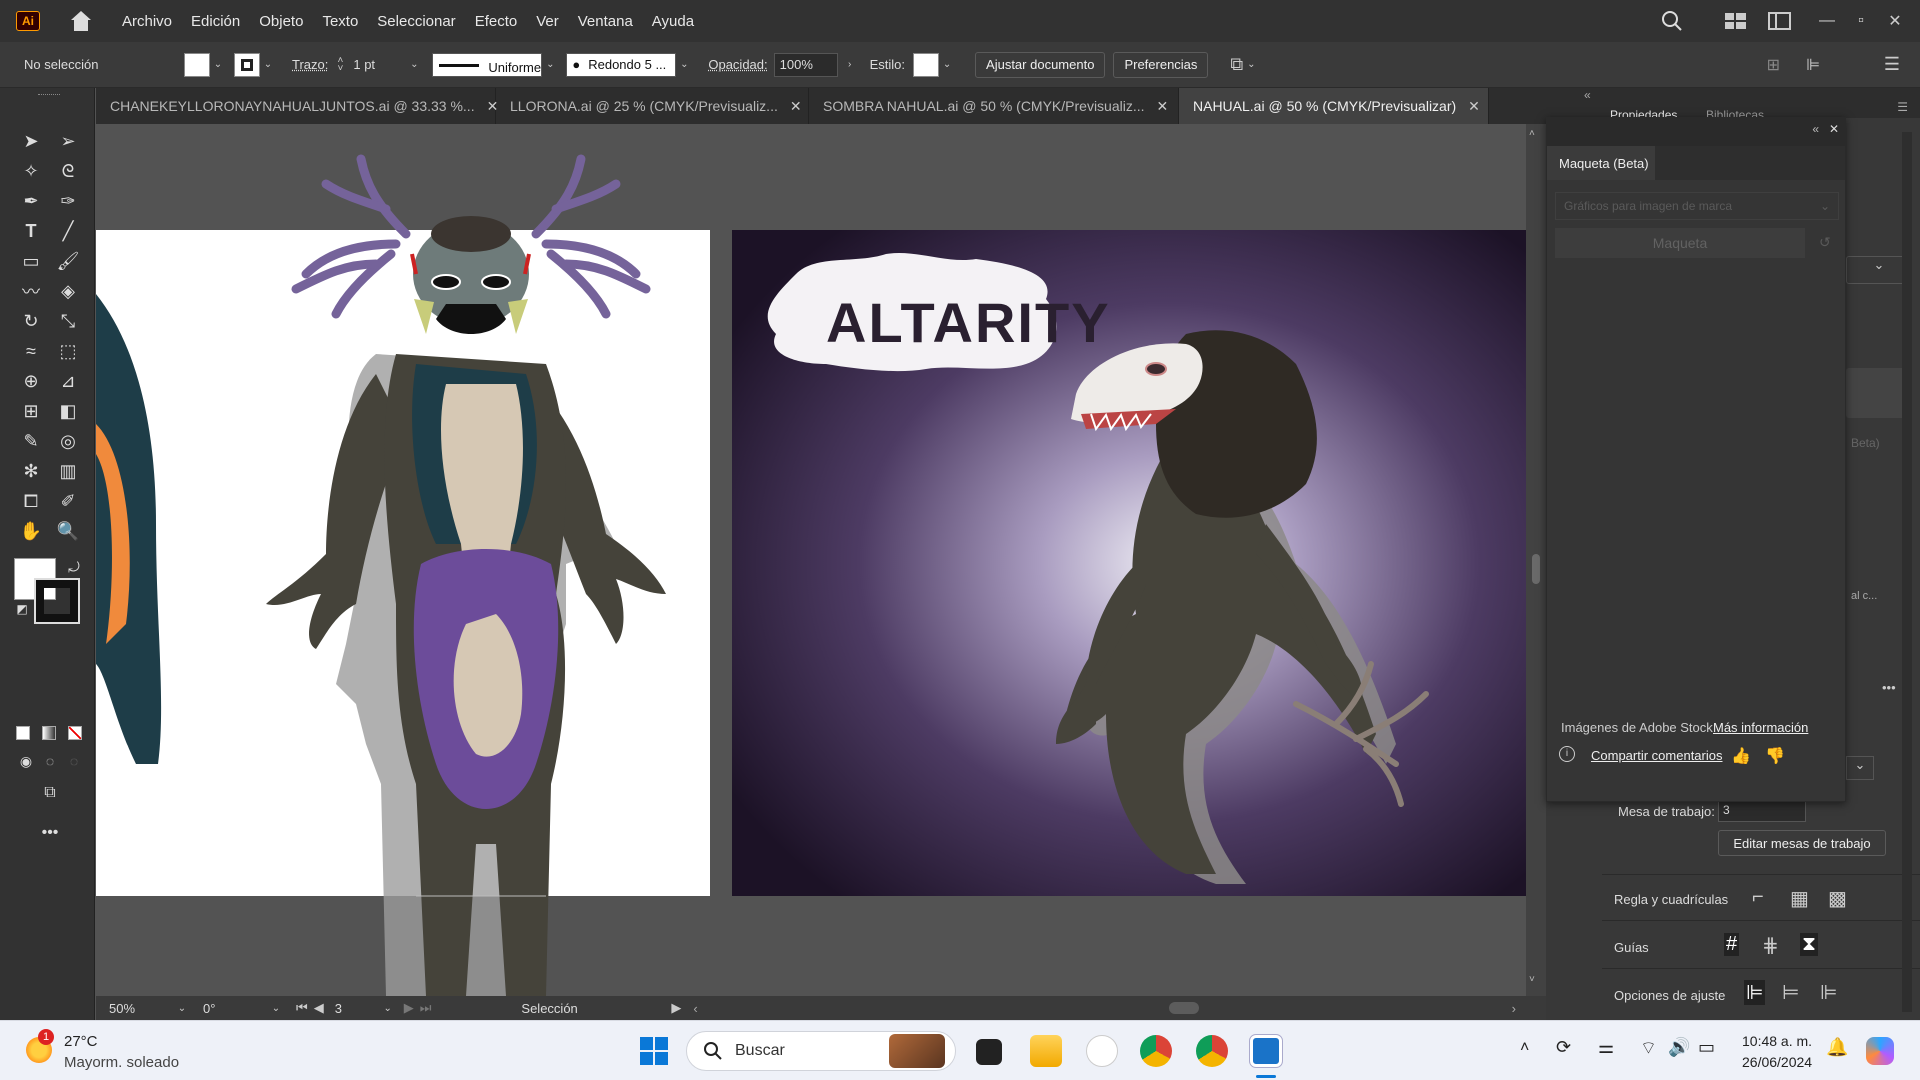 The width and height of the screenshot is (1920, 1080). Describe the element at coordinates (1532, 133) in the screenshot. I see `scroll-up-icon: ˄` at that location.